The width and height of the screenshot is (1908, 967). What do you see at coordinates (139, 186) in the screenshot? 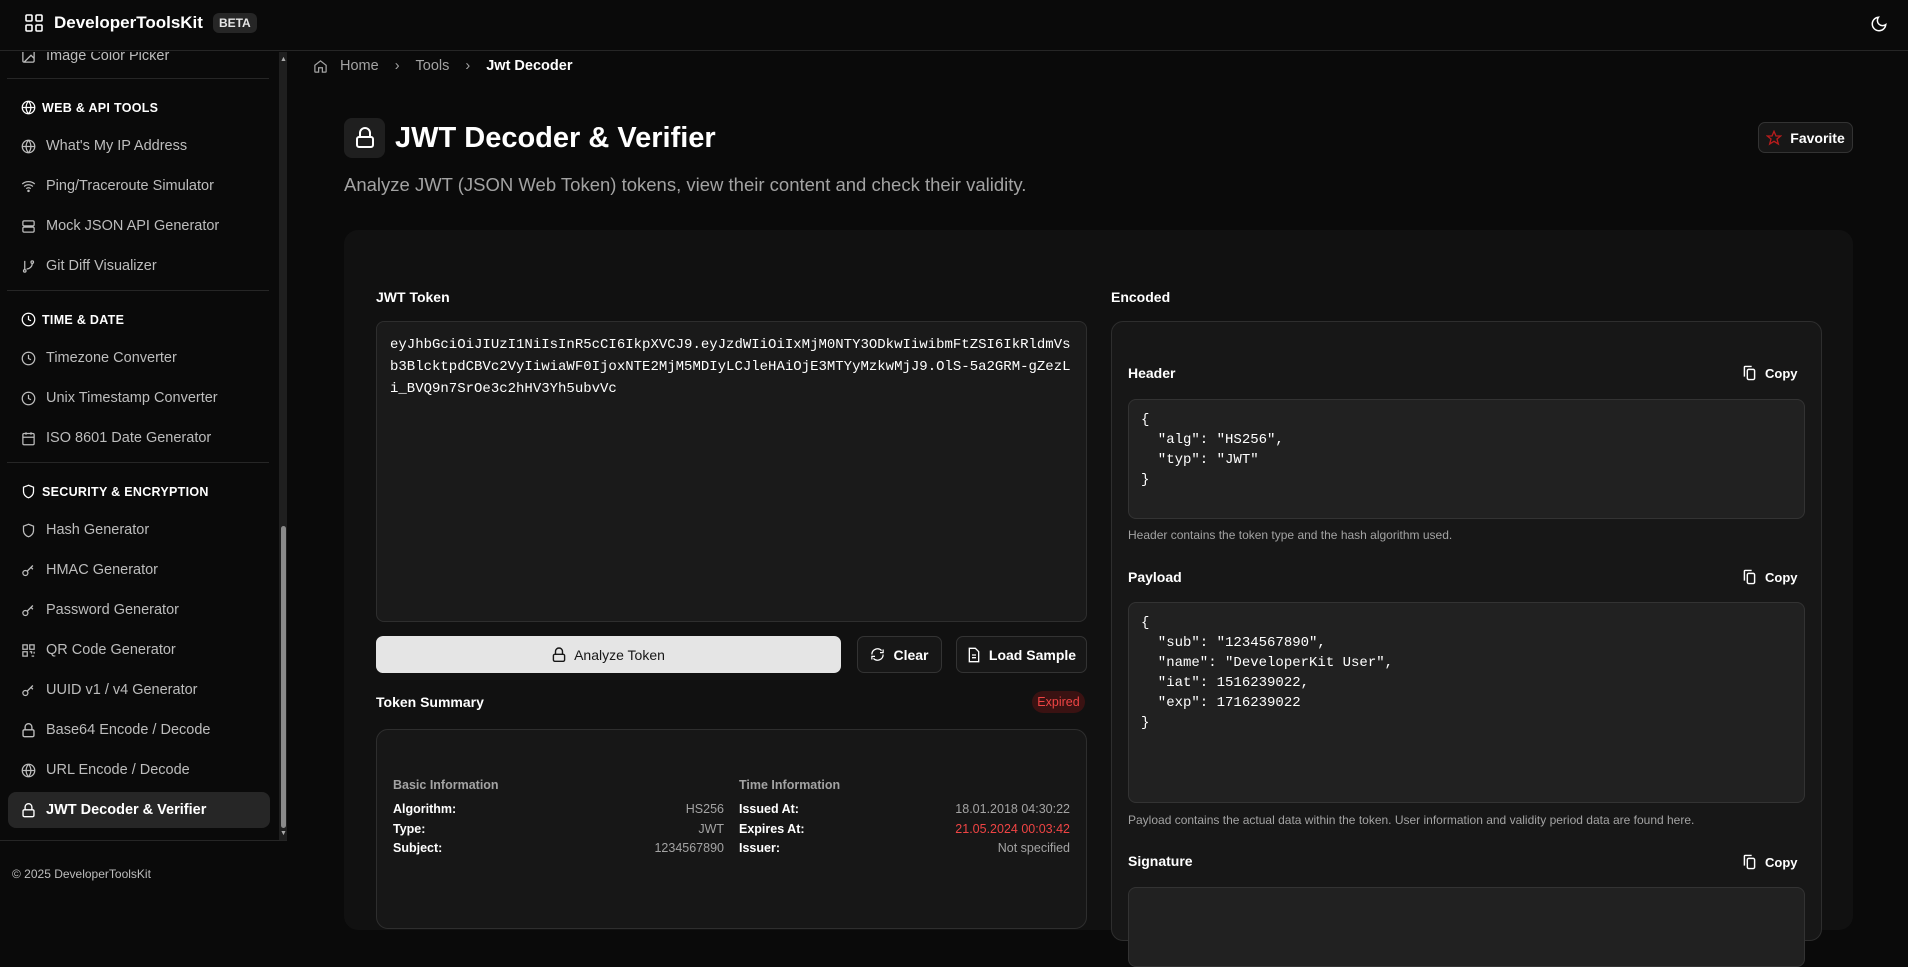
I see `sidebar-item: Ping/Traceroute Simulator` at bounding box center [139, 186].